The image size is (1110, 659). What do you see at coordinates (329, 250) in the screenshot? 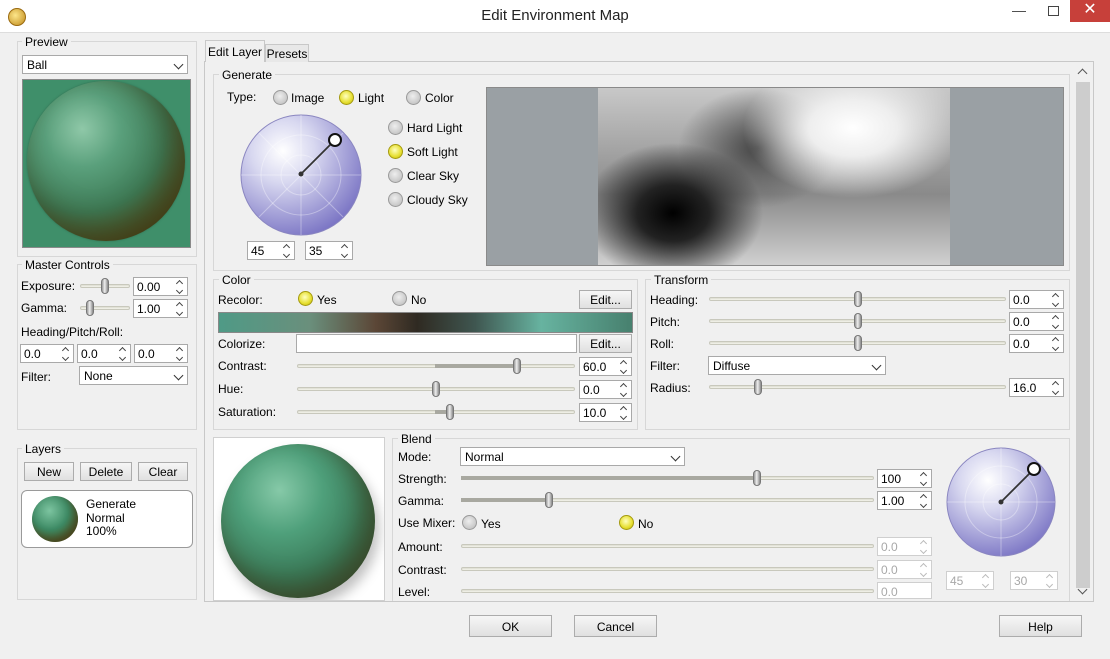
I see `light-elevation-input: 35` at bounding box center [329, 250].